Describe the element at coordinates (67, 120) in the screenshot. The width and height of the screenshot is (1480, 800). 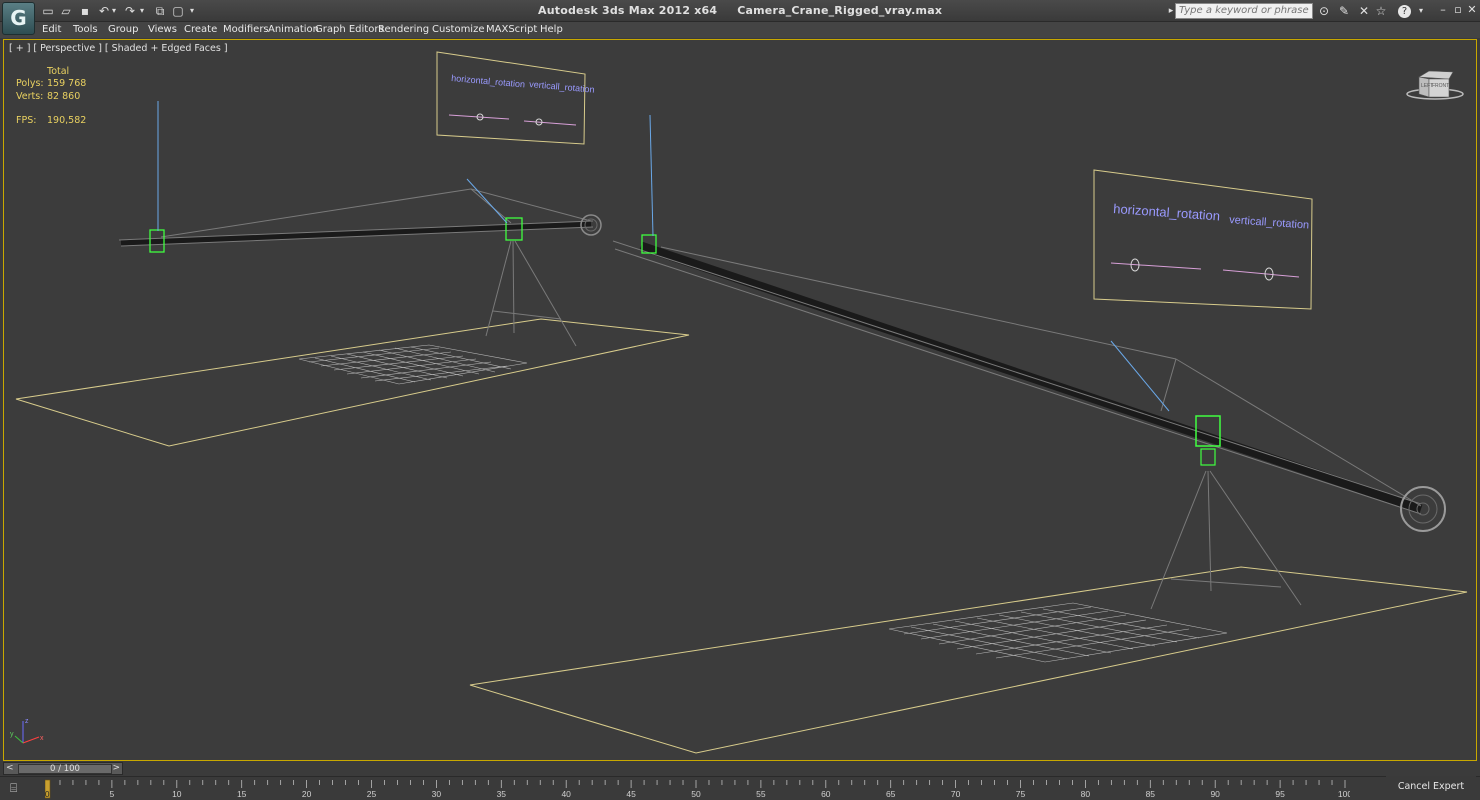
I see `stats-fps-value: 190,582` at that location.